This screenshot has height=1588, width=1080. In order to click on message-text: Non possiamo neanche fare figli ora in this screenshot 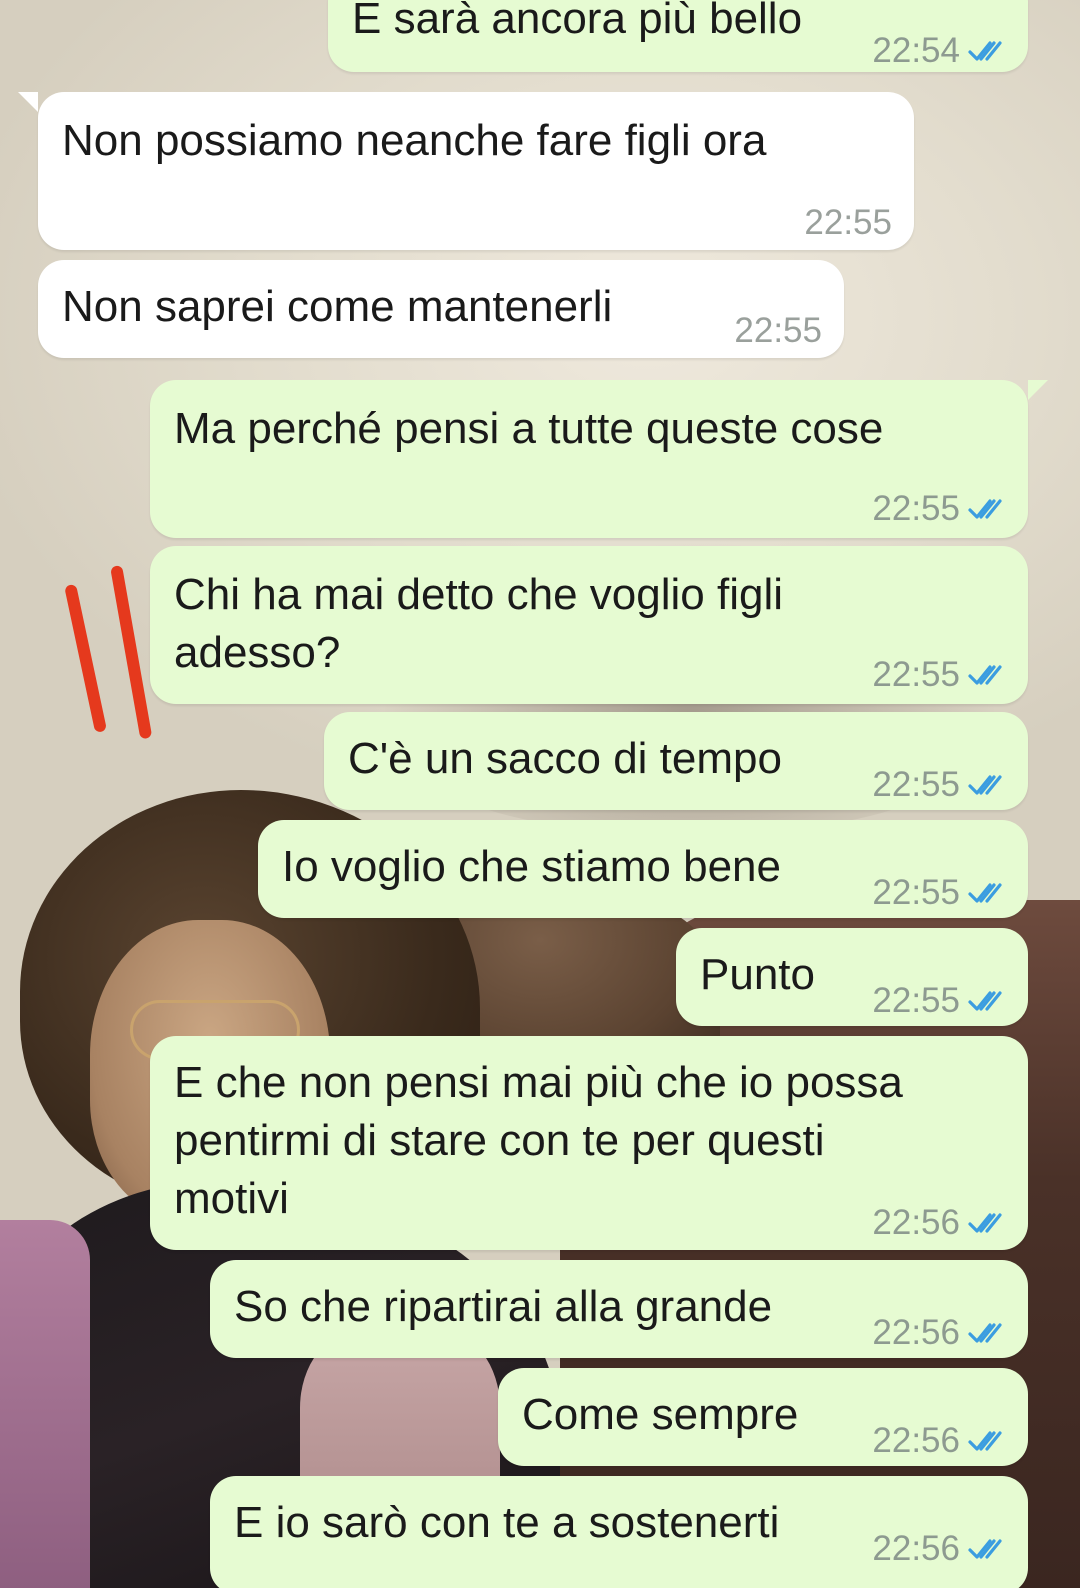, I will do `click(414, 140)`.